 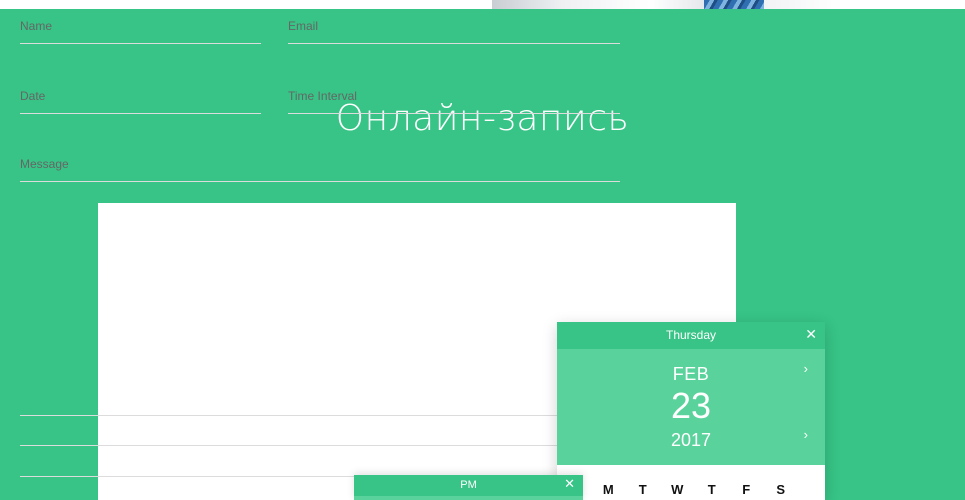 I want to click on date-field: Date, so click(x=140, y=90).